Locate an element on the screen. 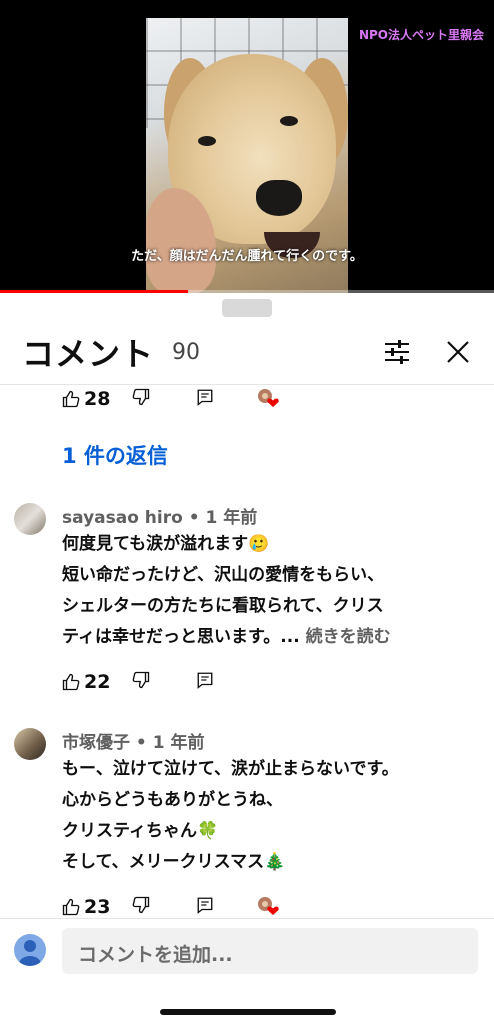  close-icon is located at coordinates (458, 352).